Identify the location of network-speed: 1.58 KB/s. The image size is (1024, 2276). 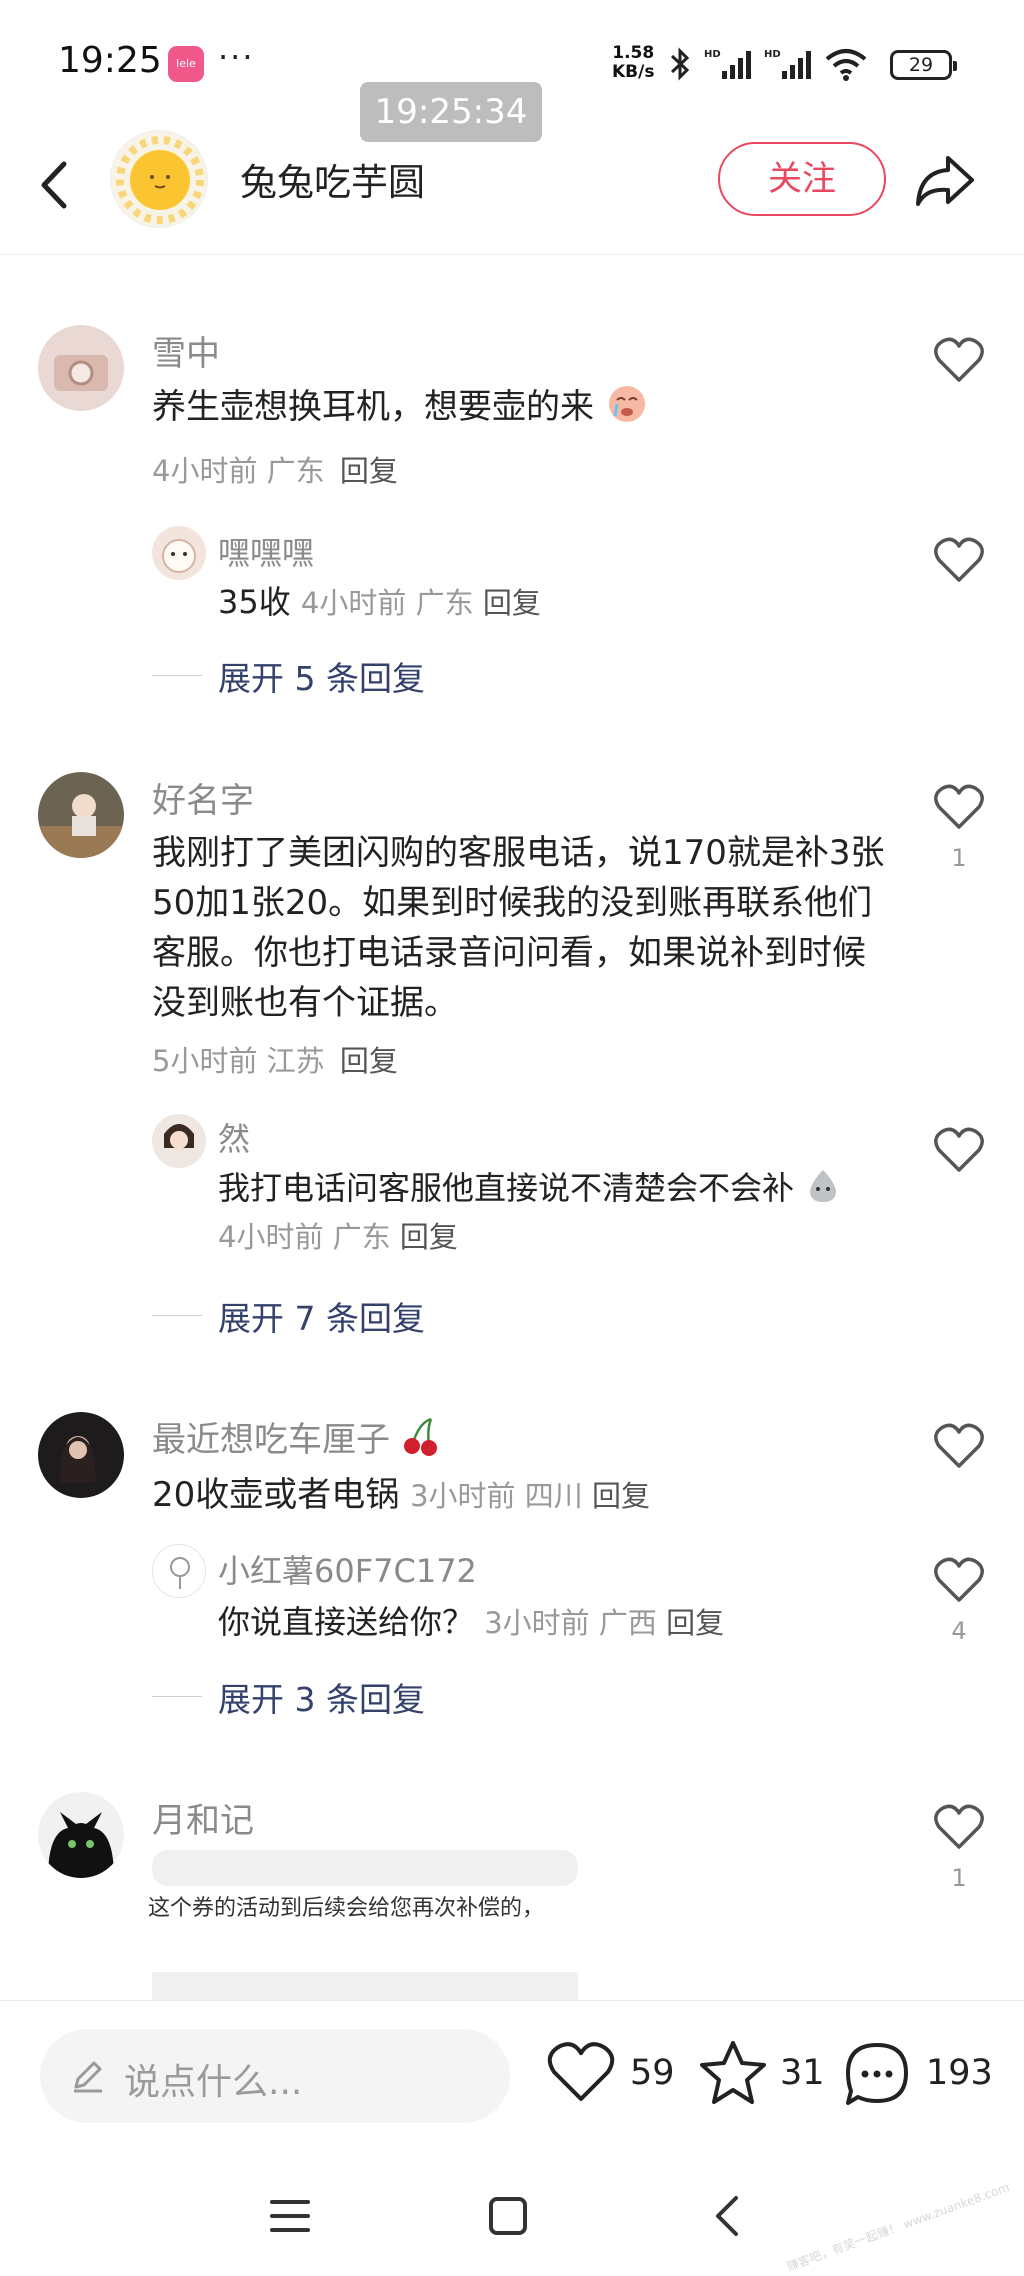
(633, 63).